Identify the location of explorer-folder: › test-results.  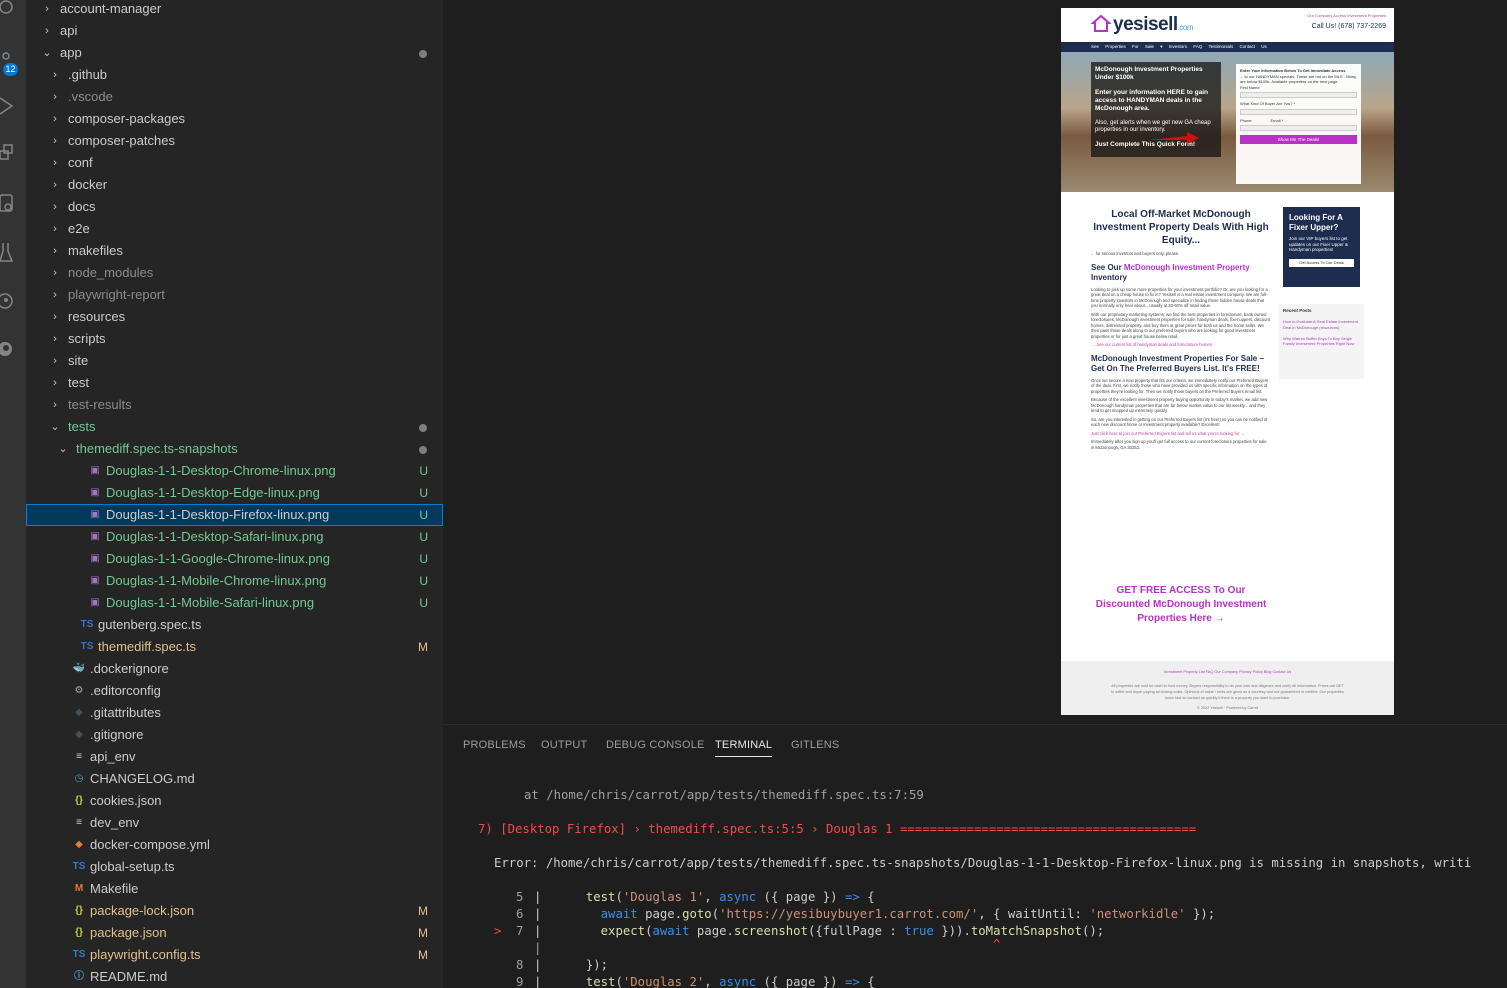
(234, 405).